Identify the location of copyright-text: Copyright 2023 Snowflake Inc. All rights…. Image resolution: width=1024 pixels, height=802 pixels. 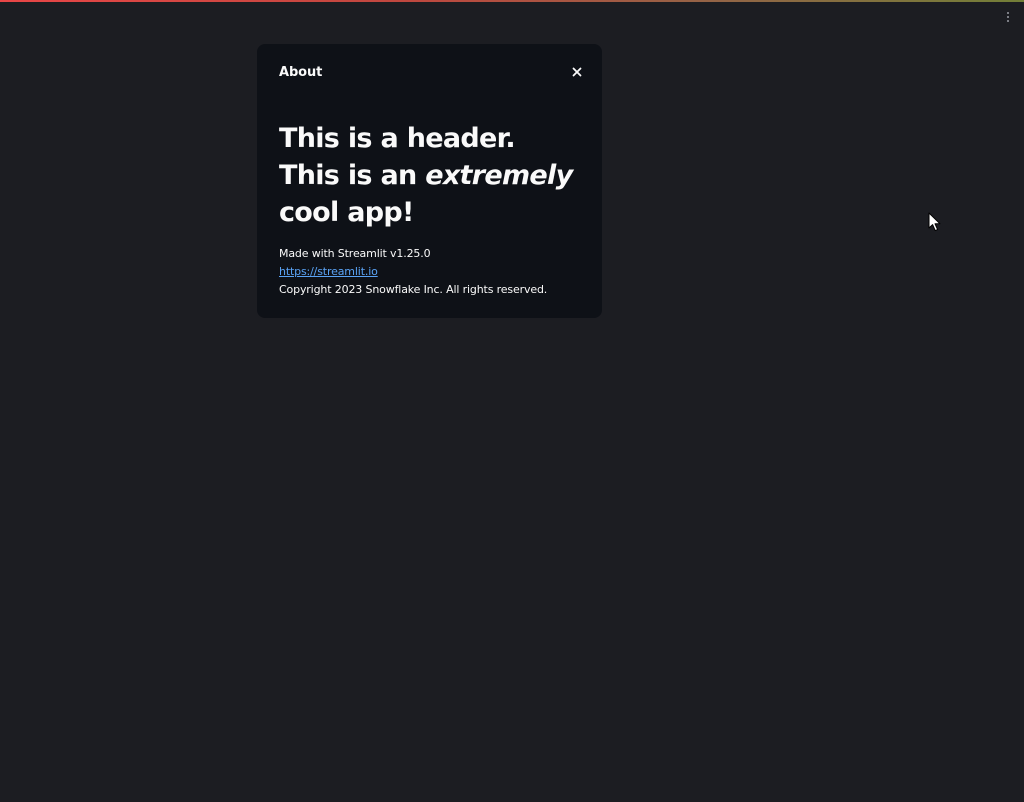
(413, 289).